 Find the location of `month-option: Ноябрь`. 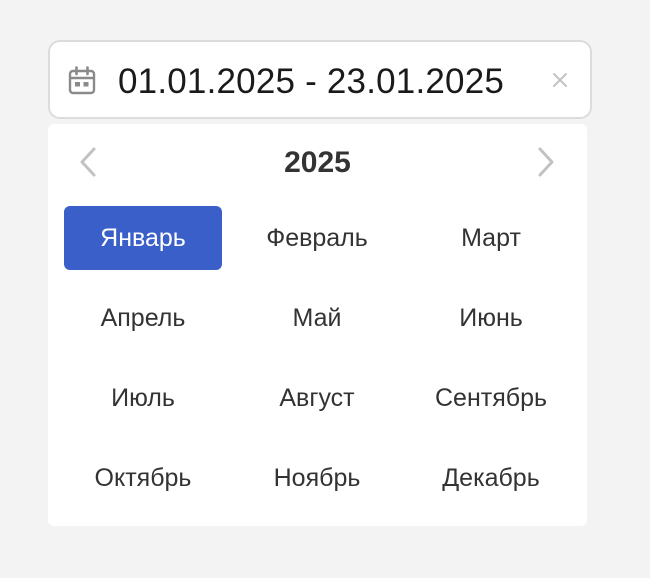

month-option: Ноябрь is located at coordinates (317, 478).